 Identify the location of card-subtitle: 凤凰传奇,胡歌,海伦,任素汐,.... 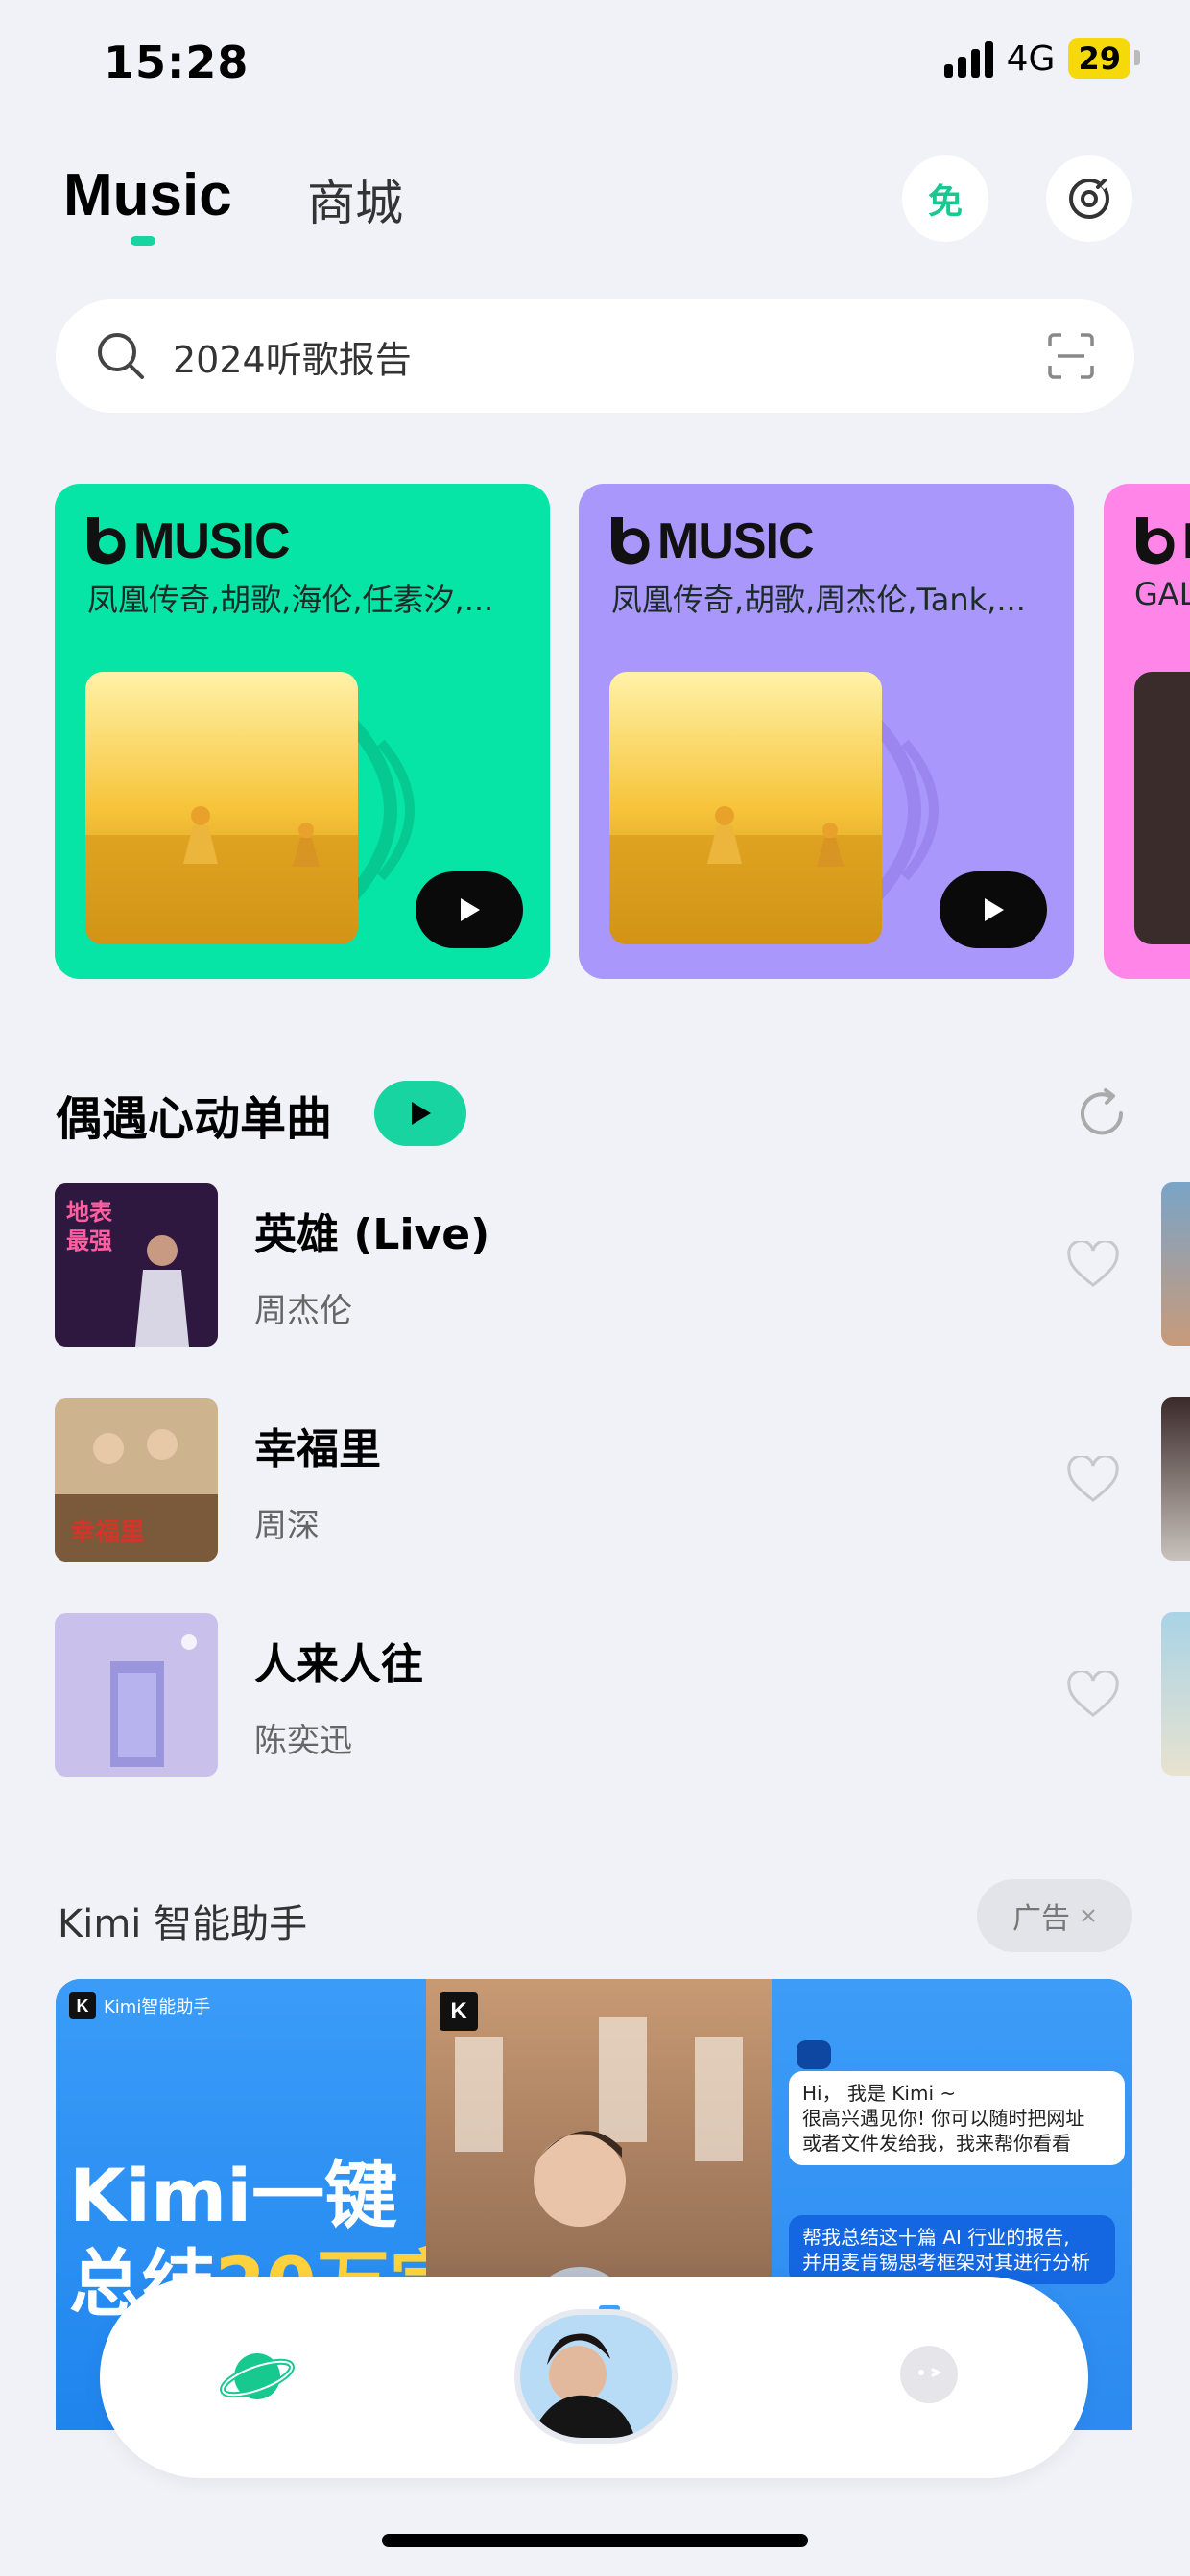
(291, 600).